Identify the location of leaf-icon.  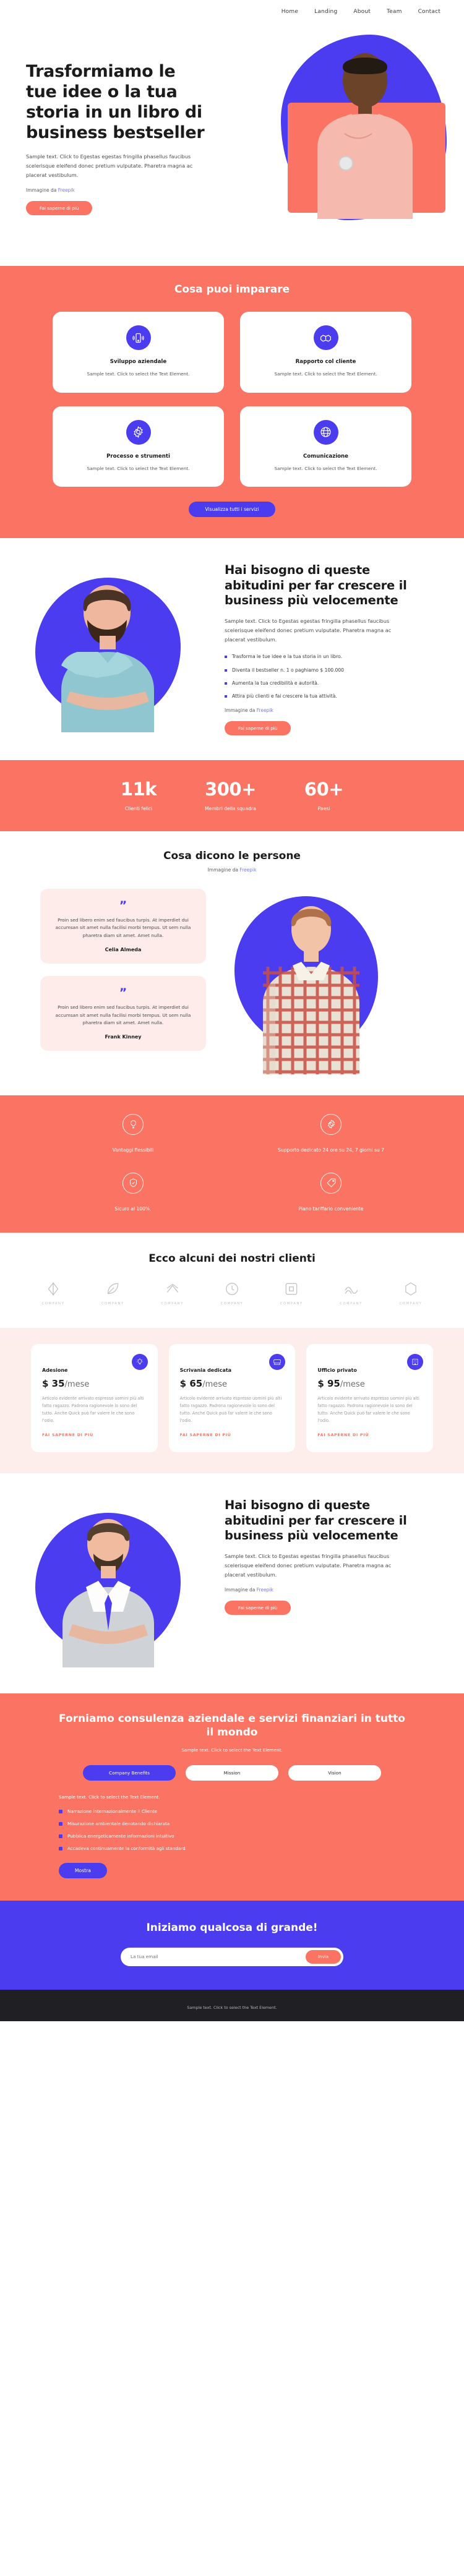
(114, 1288).